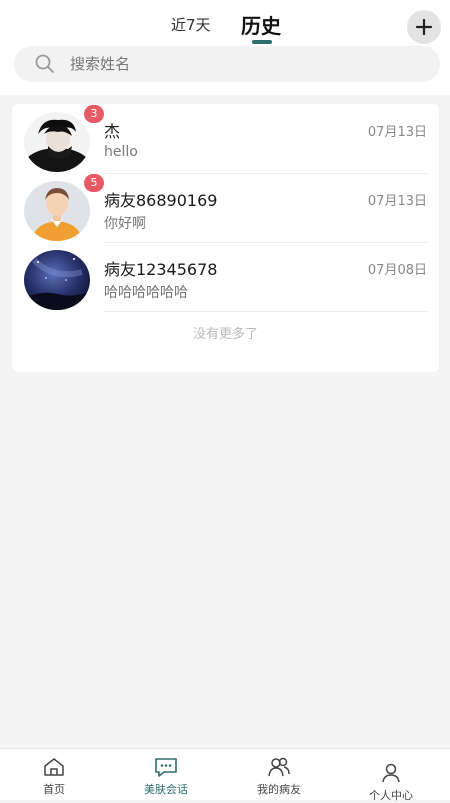 This screenshot has width=450, height=803. I want to click on search-bar, so click(227, 64).